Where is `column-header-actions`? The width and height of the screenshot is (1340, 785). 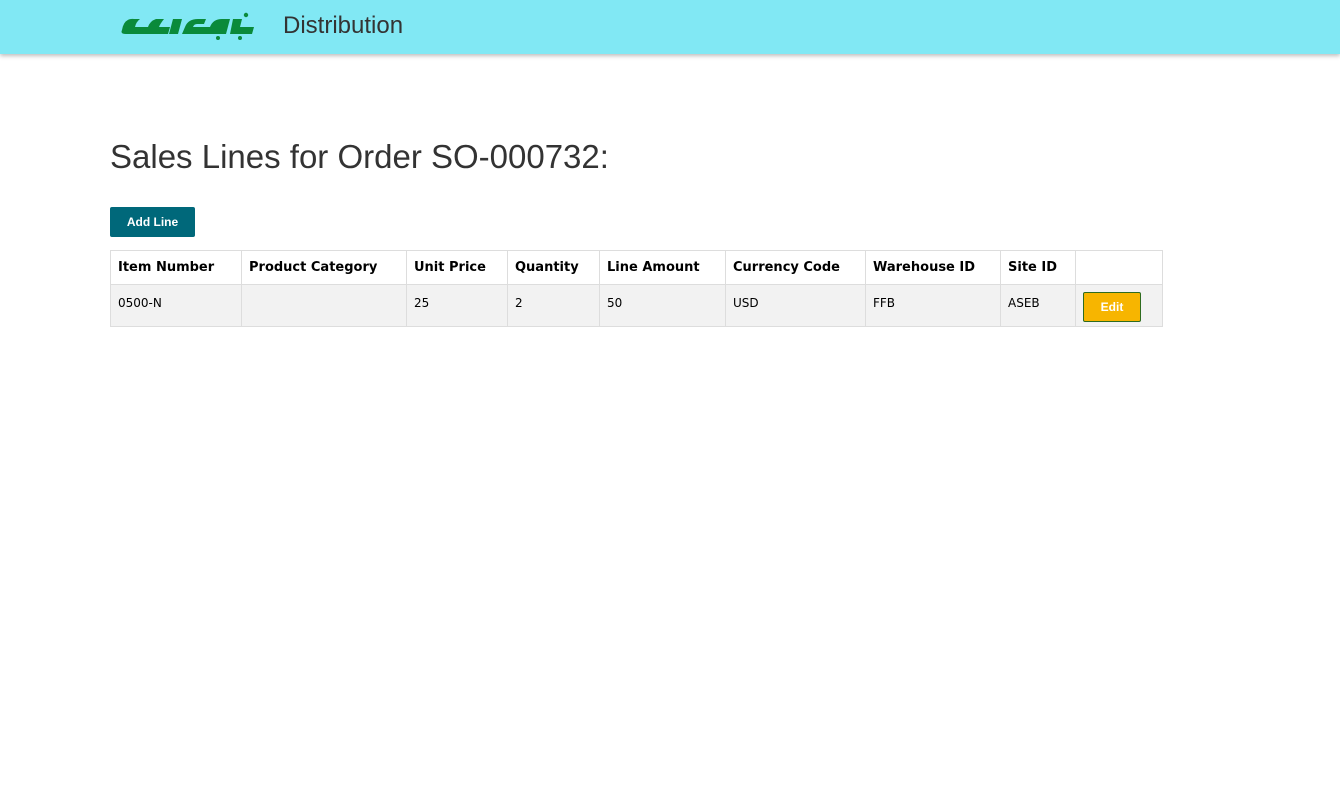
column-header-actions is located at coordinates (1119, 267).